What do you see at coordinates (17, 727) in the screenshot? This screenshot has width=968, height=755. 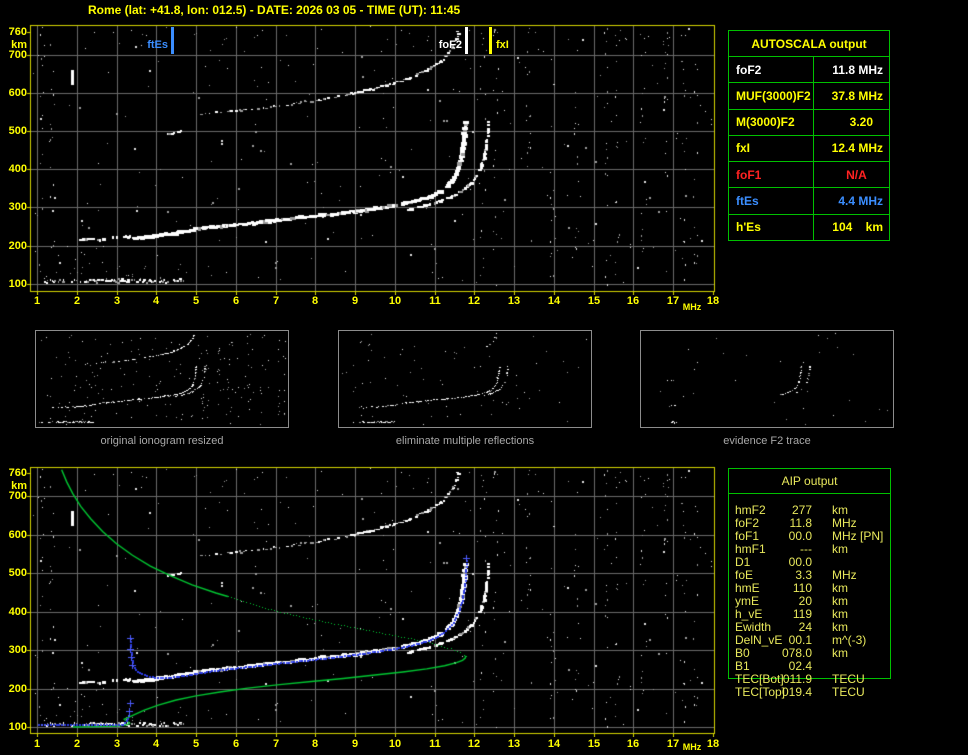 I see `bot-y-tick-100: 100` at bounding box center [17, 727].